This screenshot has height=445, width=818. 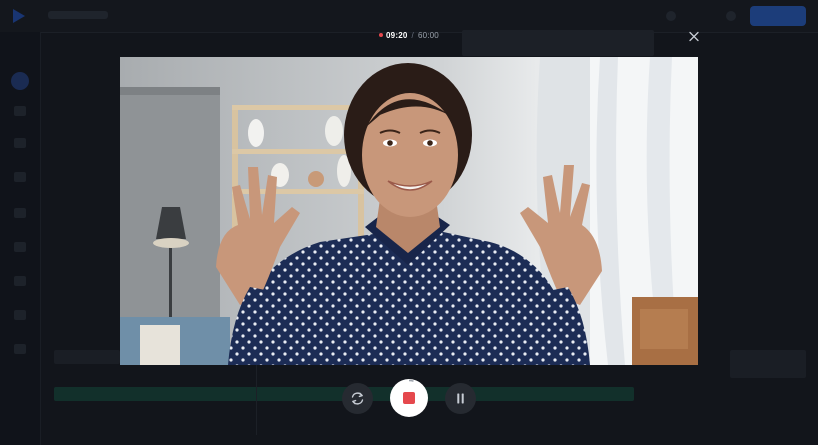 What do you see at coordinates (778, 16) in the screenshot?
I see `app-primary-button` at bounding box center [778, 16].